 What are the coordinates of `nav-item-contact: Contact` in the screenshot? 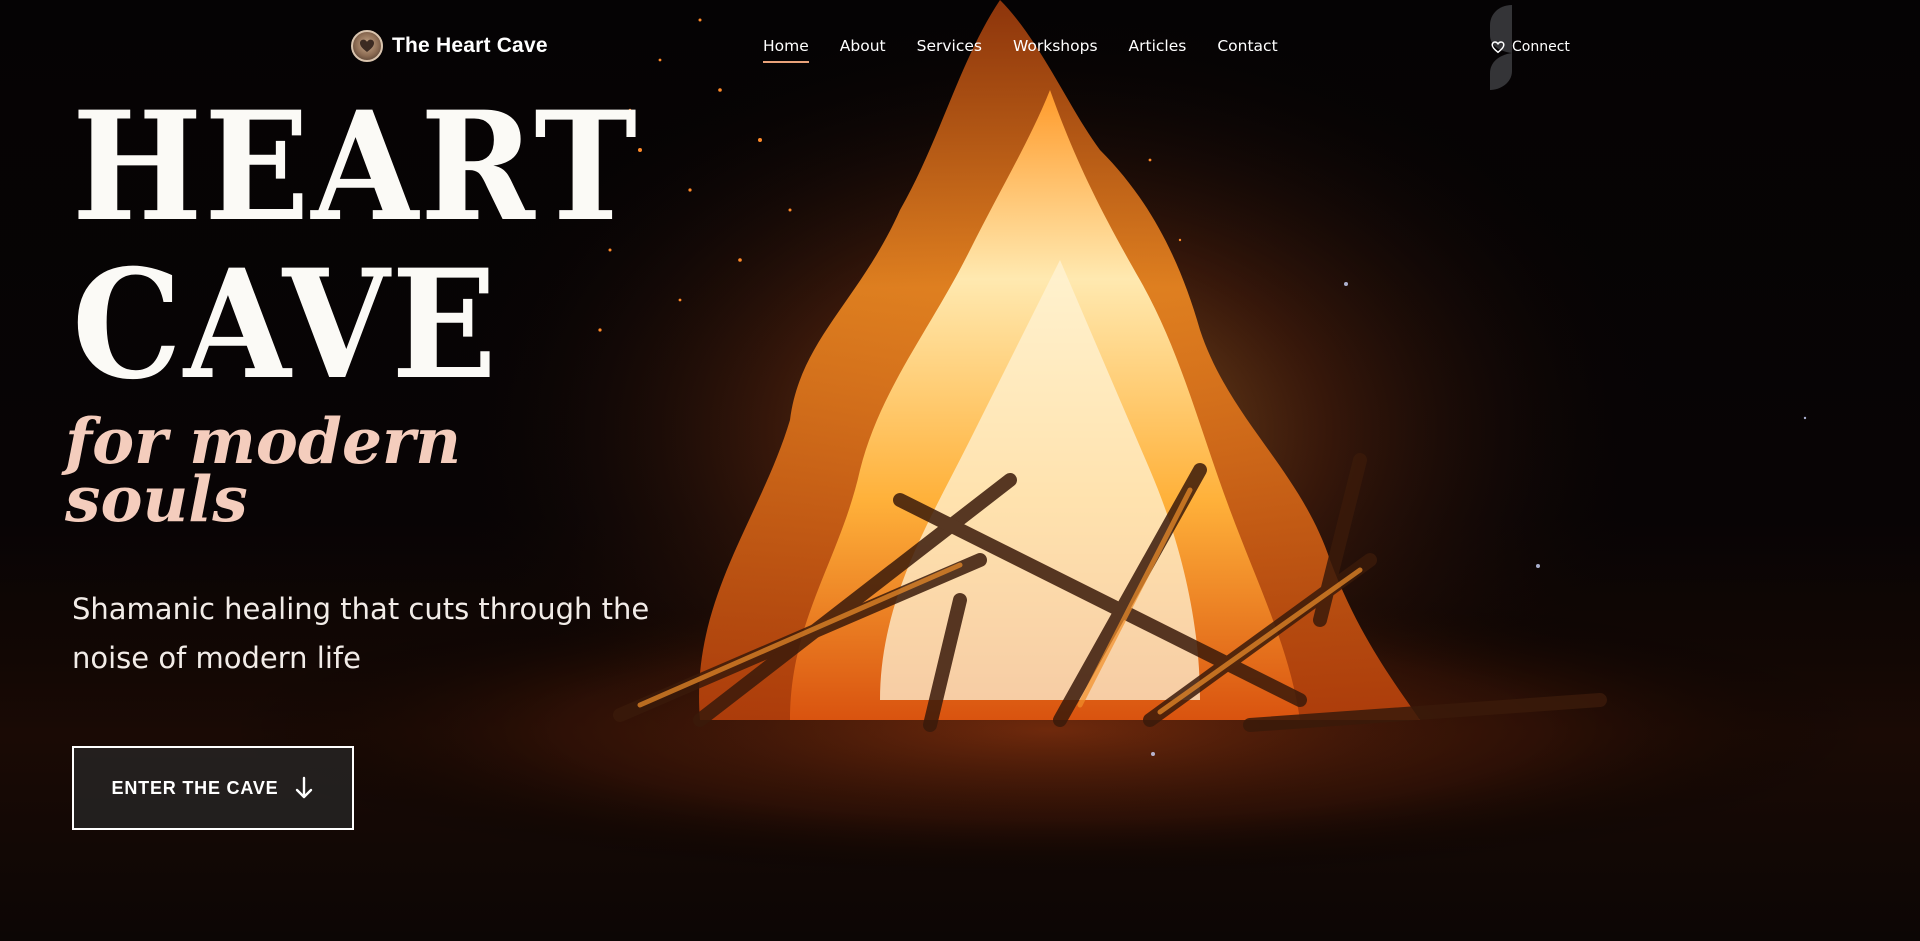 It's located at (1247, 50).